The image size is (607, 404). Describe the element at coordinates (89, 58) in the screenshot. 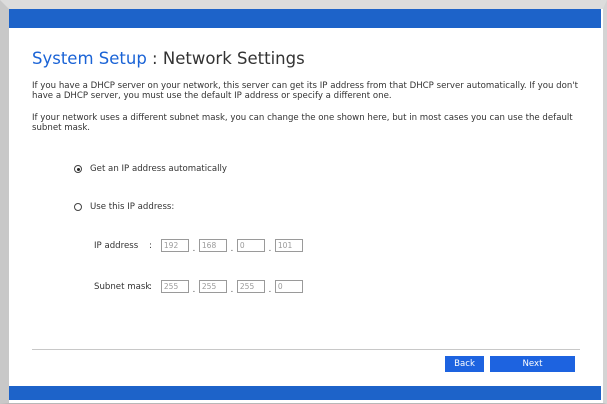

I see `title-section: System Setup` at that location.